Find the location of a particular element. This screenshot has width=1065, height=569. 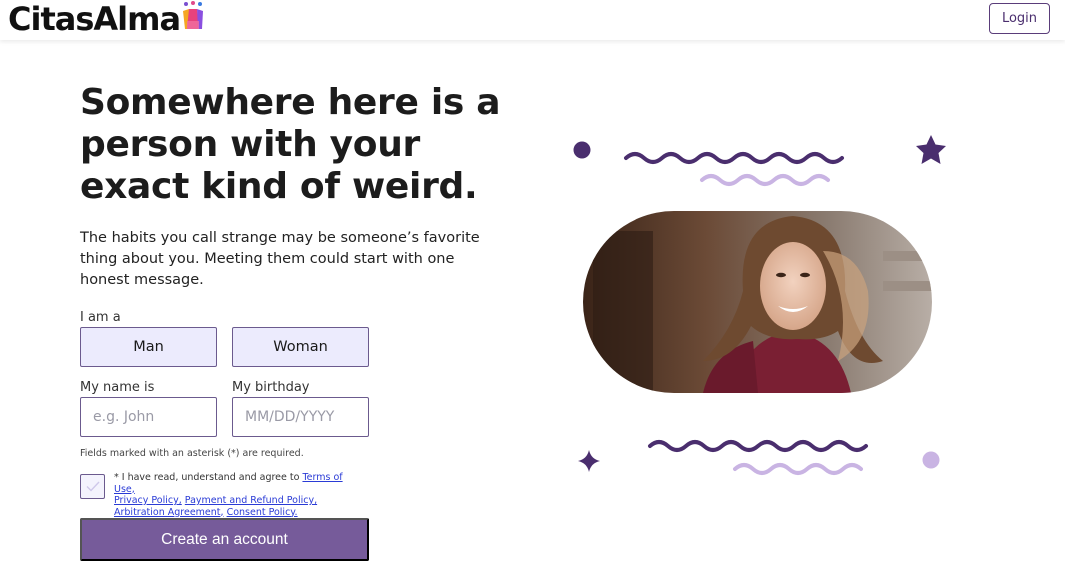

consent-policy-link: Consent Policy. is located at coordinates (262, 512).